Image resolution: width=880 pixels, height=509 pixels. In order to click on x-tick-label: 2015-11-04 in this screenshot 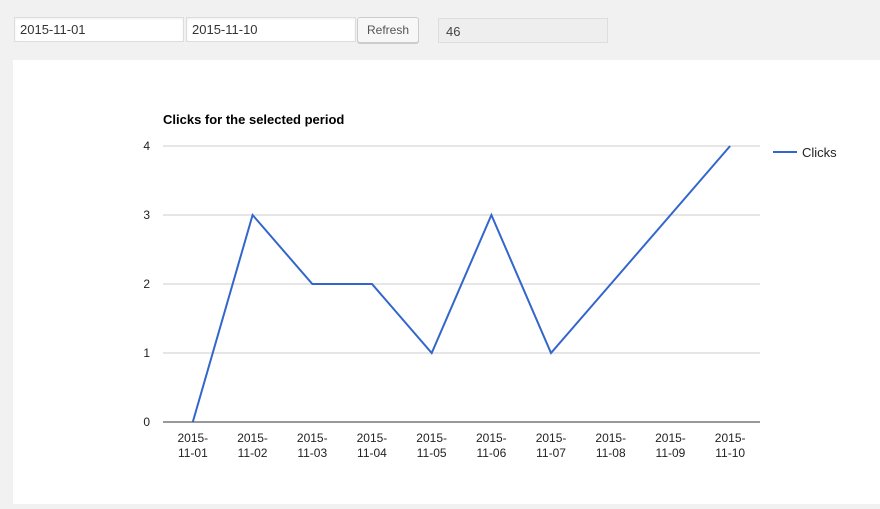, I will do `click(372, 445)`.